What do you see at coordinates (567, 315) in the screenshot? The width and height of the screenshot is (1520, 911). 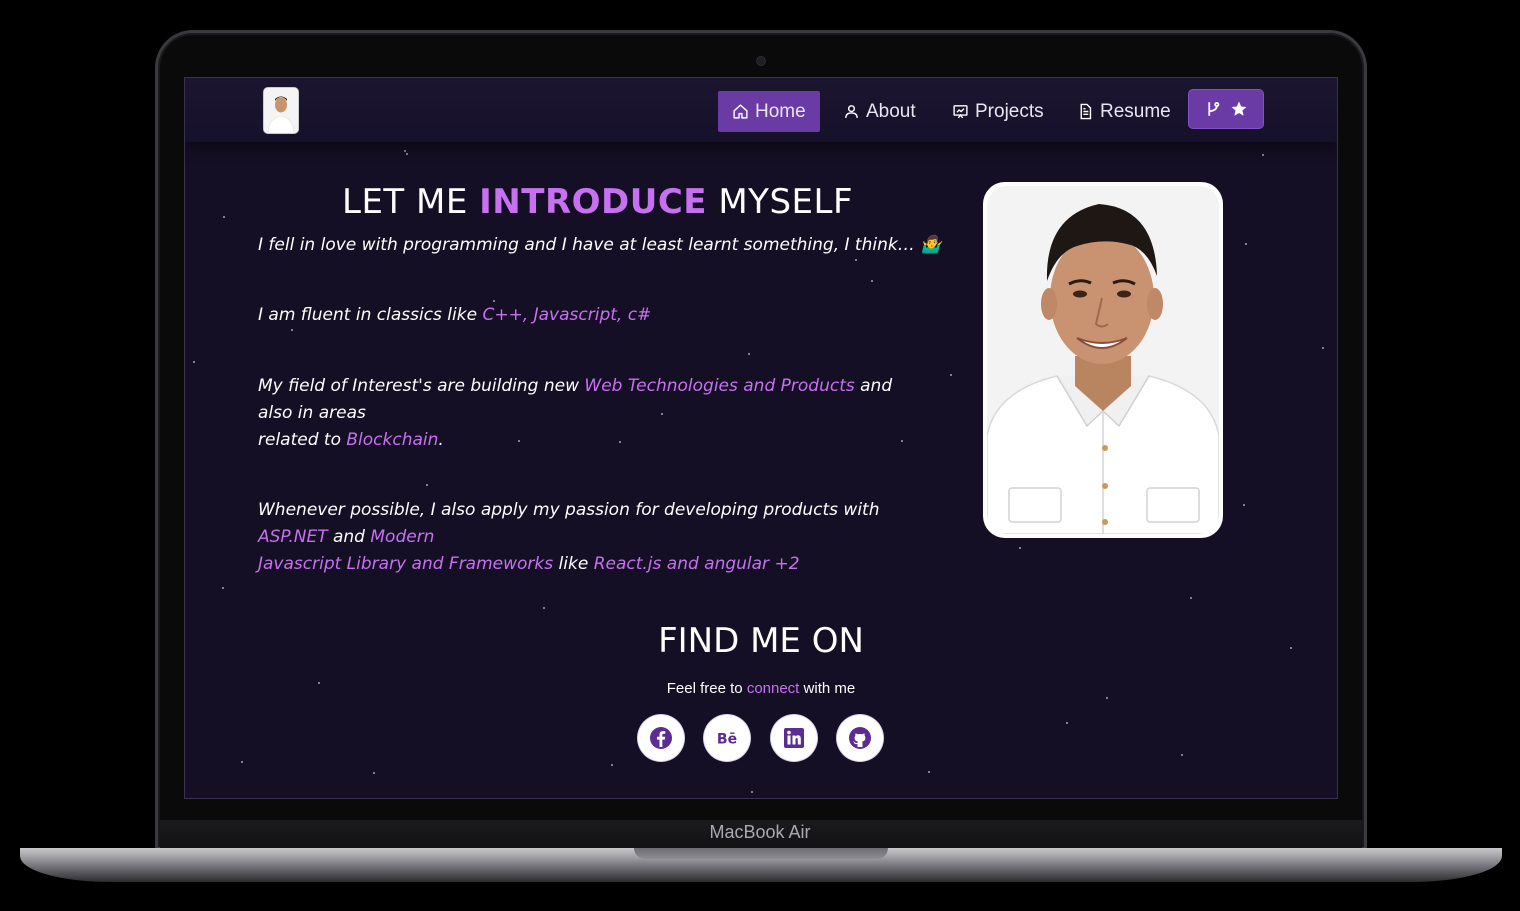 I see `languages-highlight: C++, Javascript, c#` at bounding box center [567, 315].